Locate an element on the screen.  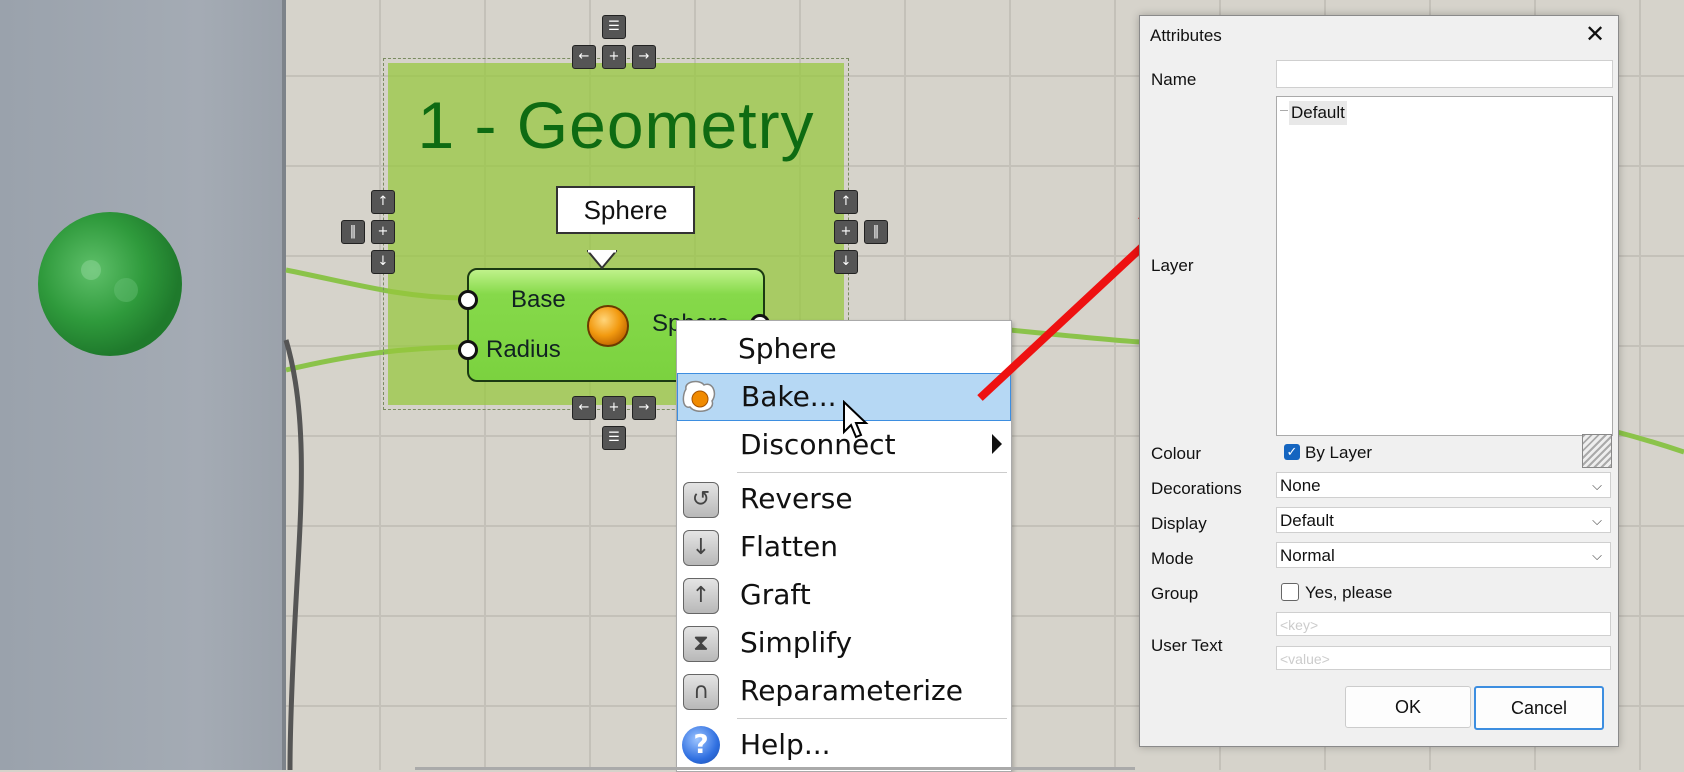
flatten-icon: ↓ is located at coordinates (701, 548).